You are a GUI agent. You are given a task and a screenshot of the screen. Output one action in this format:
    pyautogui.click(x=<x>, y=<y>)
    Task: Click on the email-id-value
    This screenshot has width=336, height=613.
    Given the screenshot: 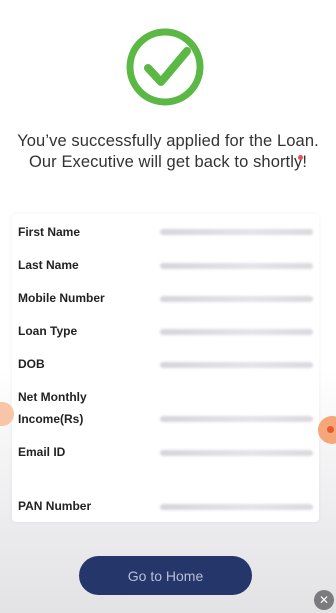 What is the action you would take?
    pyautogui.click(x=236, y=453)
    